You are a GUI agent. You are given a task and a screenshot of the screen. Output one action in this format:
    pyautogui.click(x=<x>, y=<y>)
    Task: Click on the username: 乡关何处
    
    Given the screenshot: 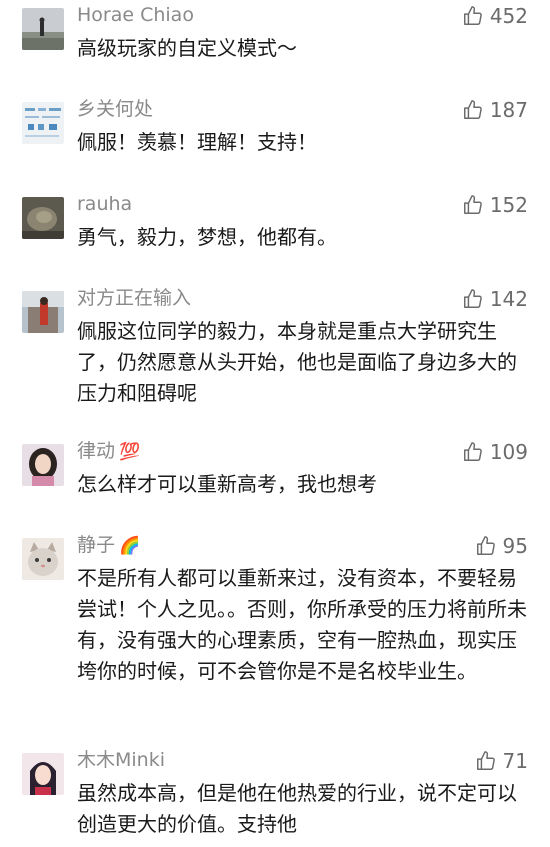 What is the action you would take?
    pyautogui.click(x=115, y=109)
    